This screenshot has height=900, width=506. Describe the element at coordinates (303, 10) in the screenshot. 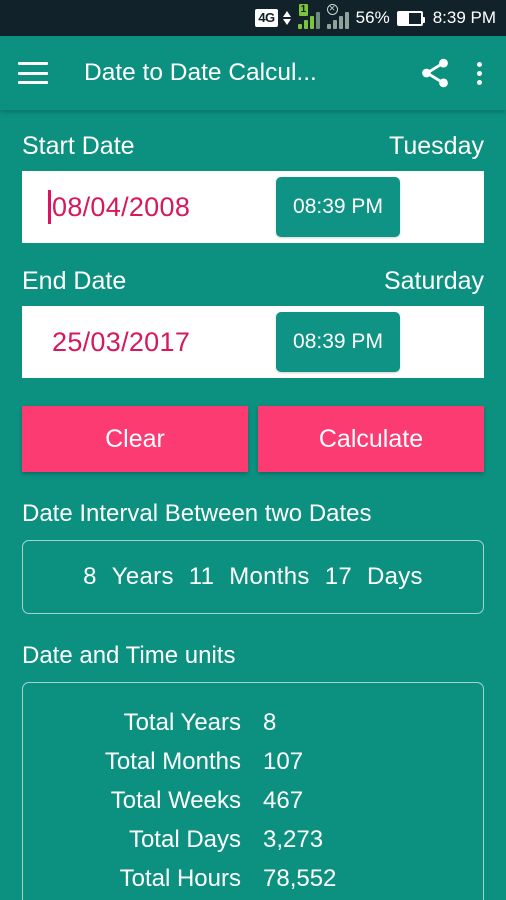

I see `sim1-badge: 1` at that location.